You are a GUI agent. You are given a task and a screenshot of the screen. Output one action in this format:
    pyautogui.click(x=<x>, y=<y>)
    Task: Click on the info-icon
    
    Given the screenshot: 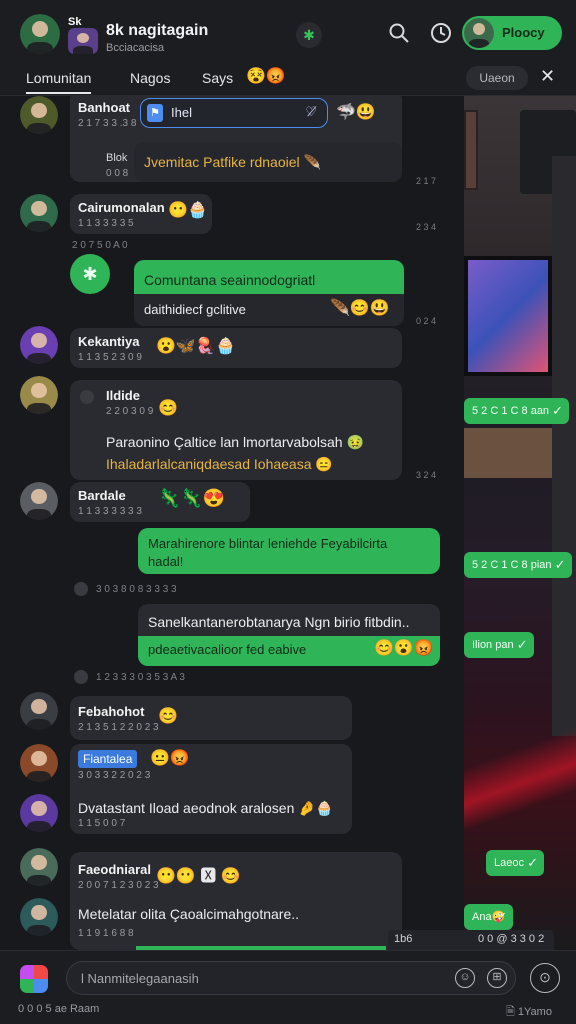 What is the action you would take?
    pyautogui.click(x=81, y=589)
    